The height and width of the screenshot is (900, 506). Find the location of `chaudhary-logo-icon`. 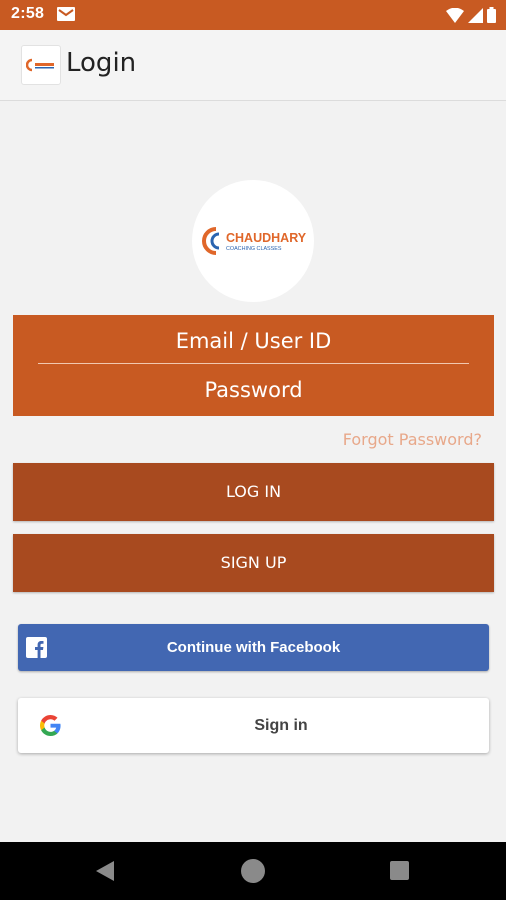

chaudhary-logo-icon is located at coordinates (41, 65).